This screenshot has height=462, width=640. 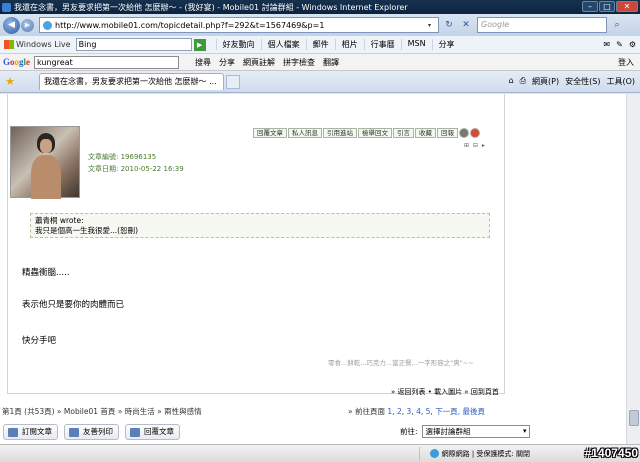 What do you see at coordinates (606, 44) in the screenshot?
I see `mail-icon: ✉` at bounding box center [606, 44].